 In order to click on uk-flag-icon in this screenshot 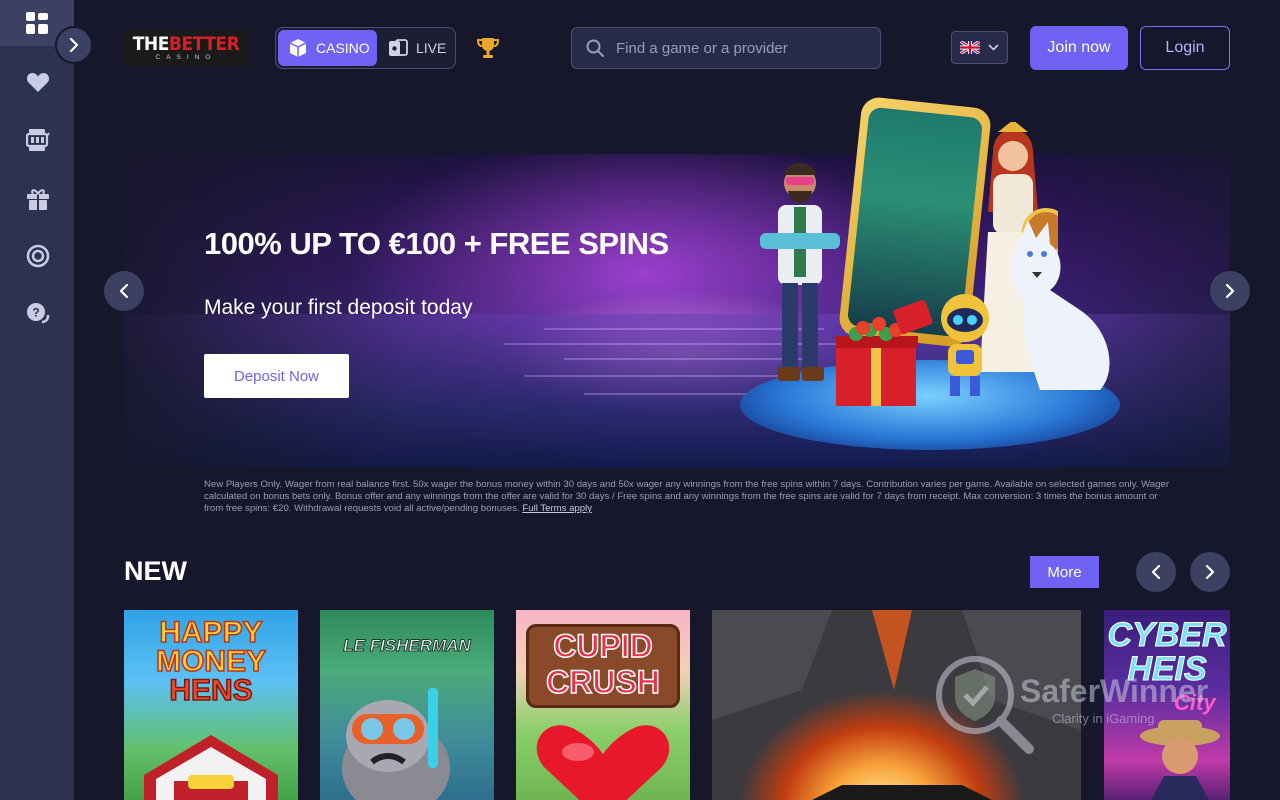, I will do `click(970, 47)`.